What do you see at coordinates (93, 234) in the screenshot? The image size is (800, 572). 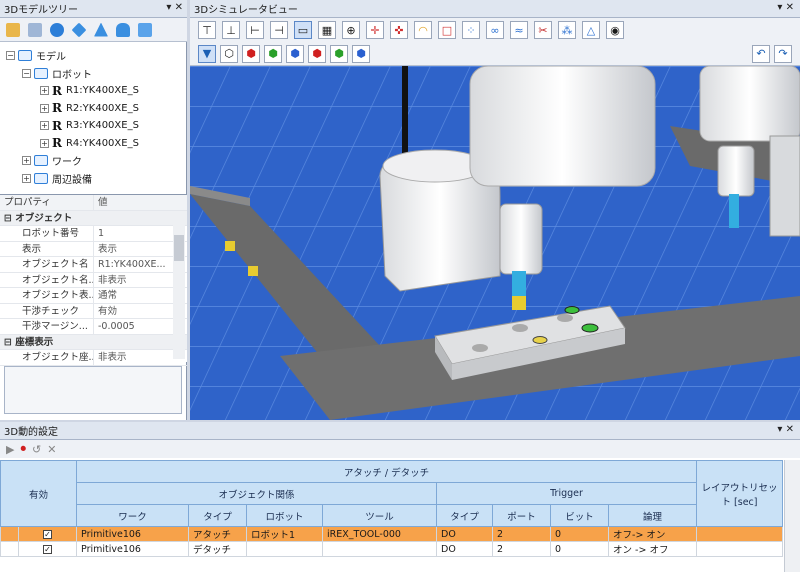 I see `property-row: ロボット番号 1` at bounding box center [93, 234].